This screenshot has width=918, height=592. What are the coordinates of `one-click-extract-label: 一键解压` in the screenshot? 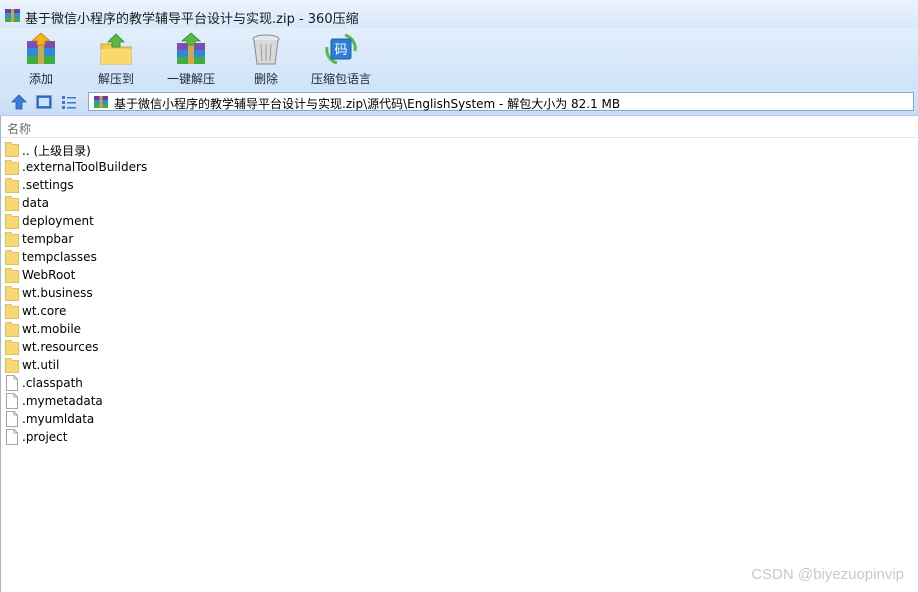 It's located at (190, 79).